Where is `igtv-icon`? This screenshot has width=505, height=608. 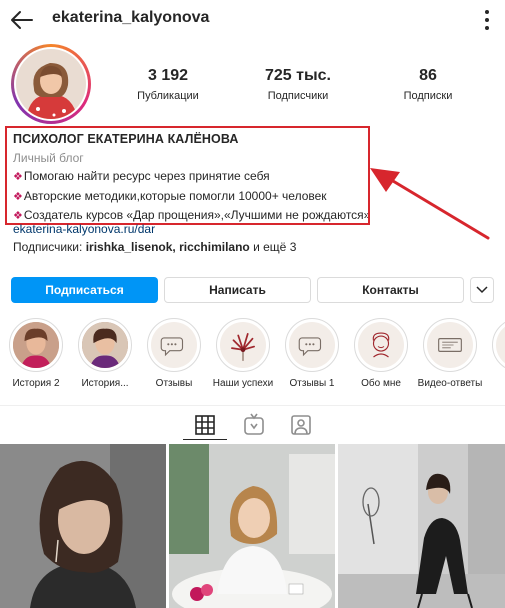
igtv-icon is located at coordinates (254, 425).